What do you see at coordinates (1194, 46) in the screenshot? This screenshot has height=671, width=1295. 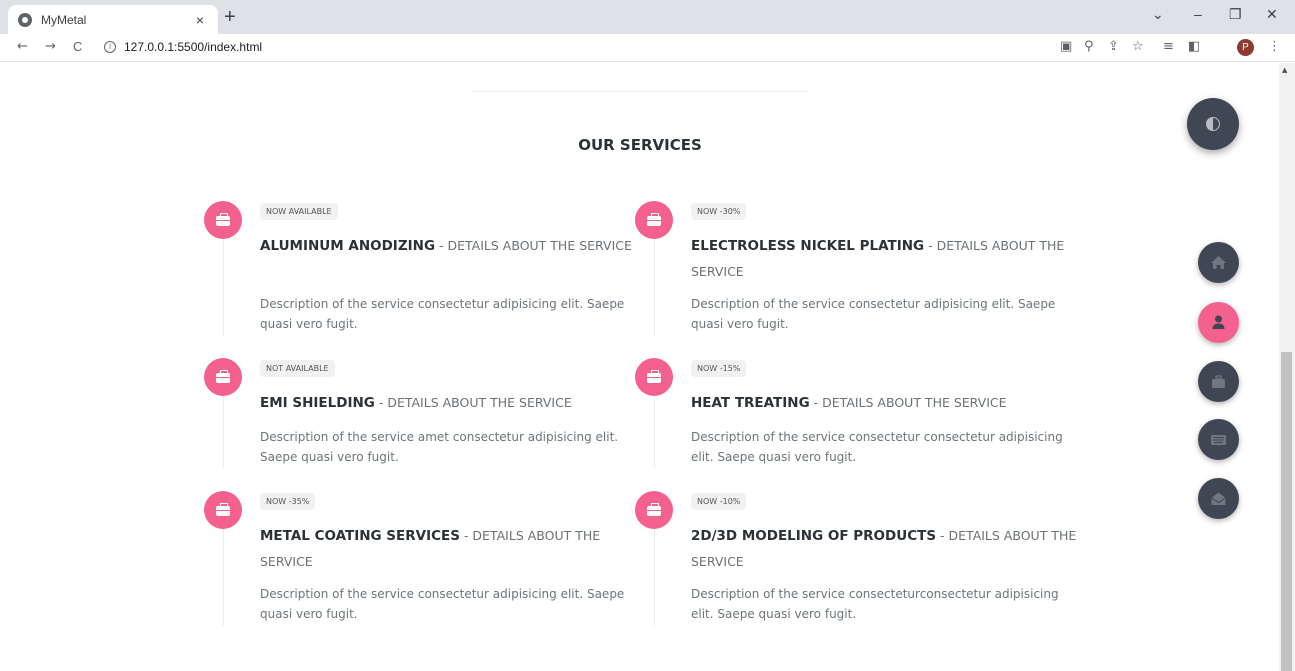 I see `side-panel-icon: ◧` at bounding box center [1194, 46].